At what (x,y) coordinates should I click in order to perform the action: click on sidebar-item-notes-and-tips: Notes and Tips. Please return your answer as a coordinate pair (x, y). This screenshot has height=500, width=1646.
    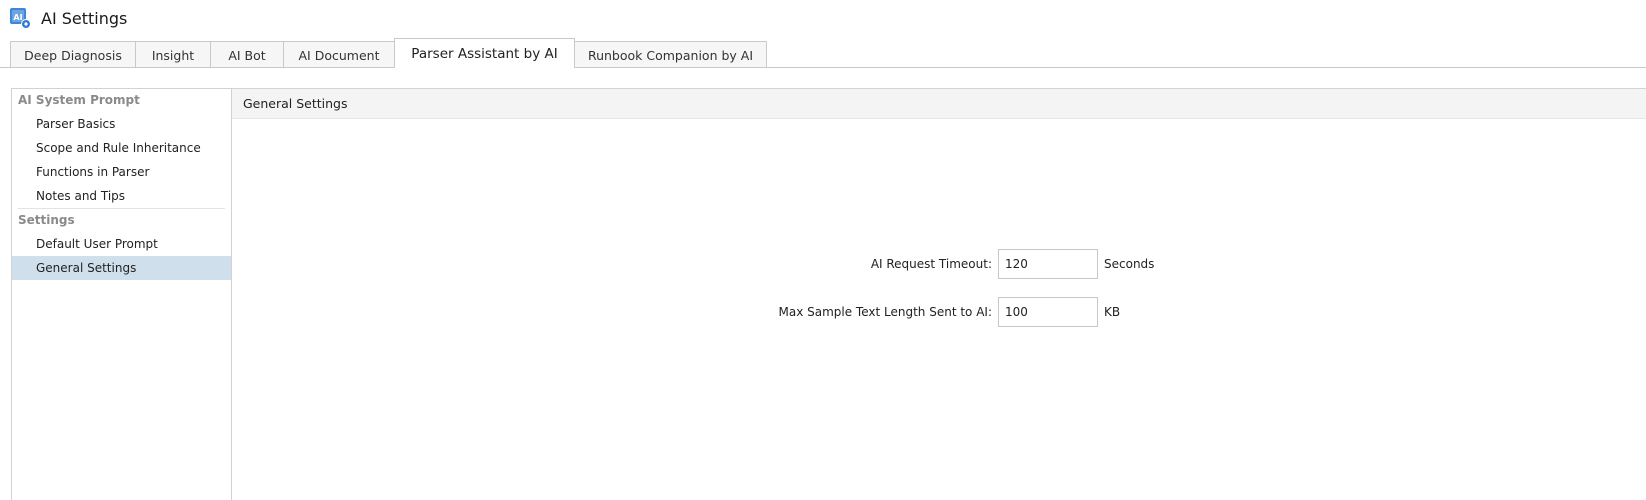
    Looking at the image, I should click on (121, 196).